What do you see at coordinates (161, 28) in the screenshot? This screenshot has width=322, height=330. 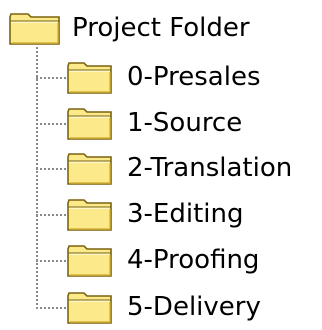 I see `tree-root-label: Project Folder` at bounding box center [161, 28].